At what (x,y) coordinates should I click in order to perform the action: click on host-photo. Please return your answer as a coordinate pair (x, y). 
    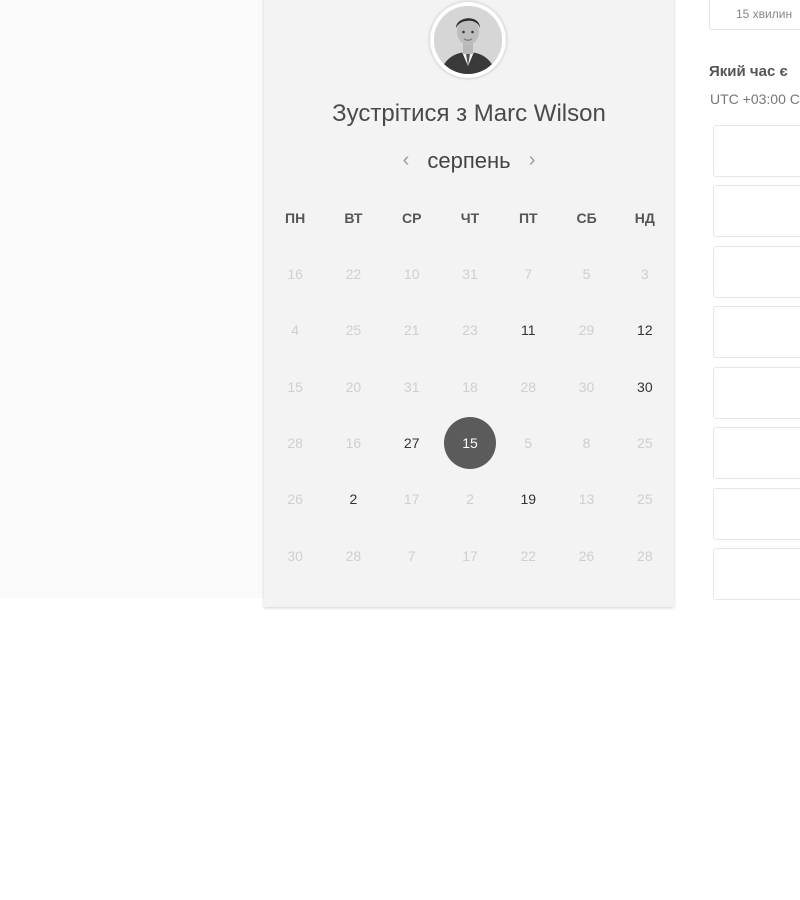
    Looking at the image, I should click on (468, 40).